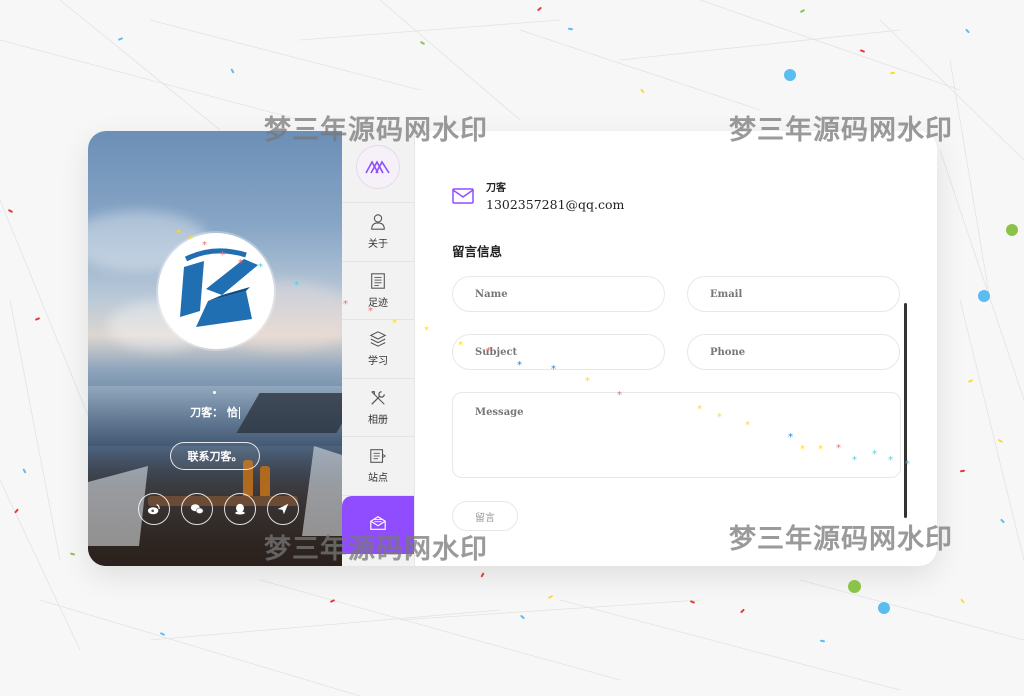 This screenshot has width=1024, height=696. I want to click on nav-item-contact, so click(378, 524).